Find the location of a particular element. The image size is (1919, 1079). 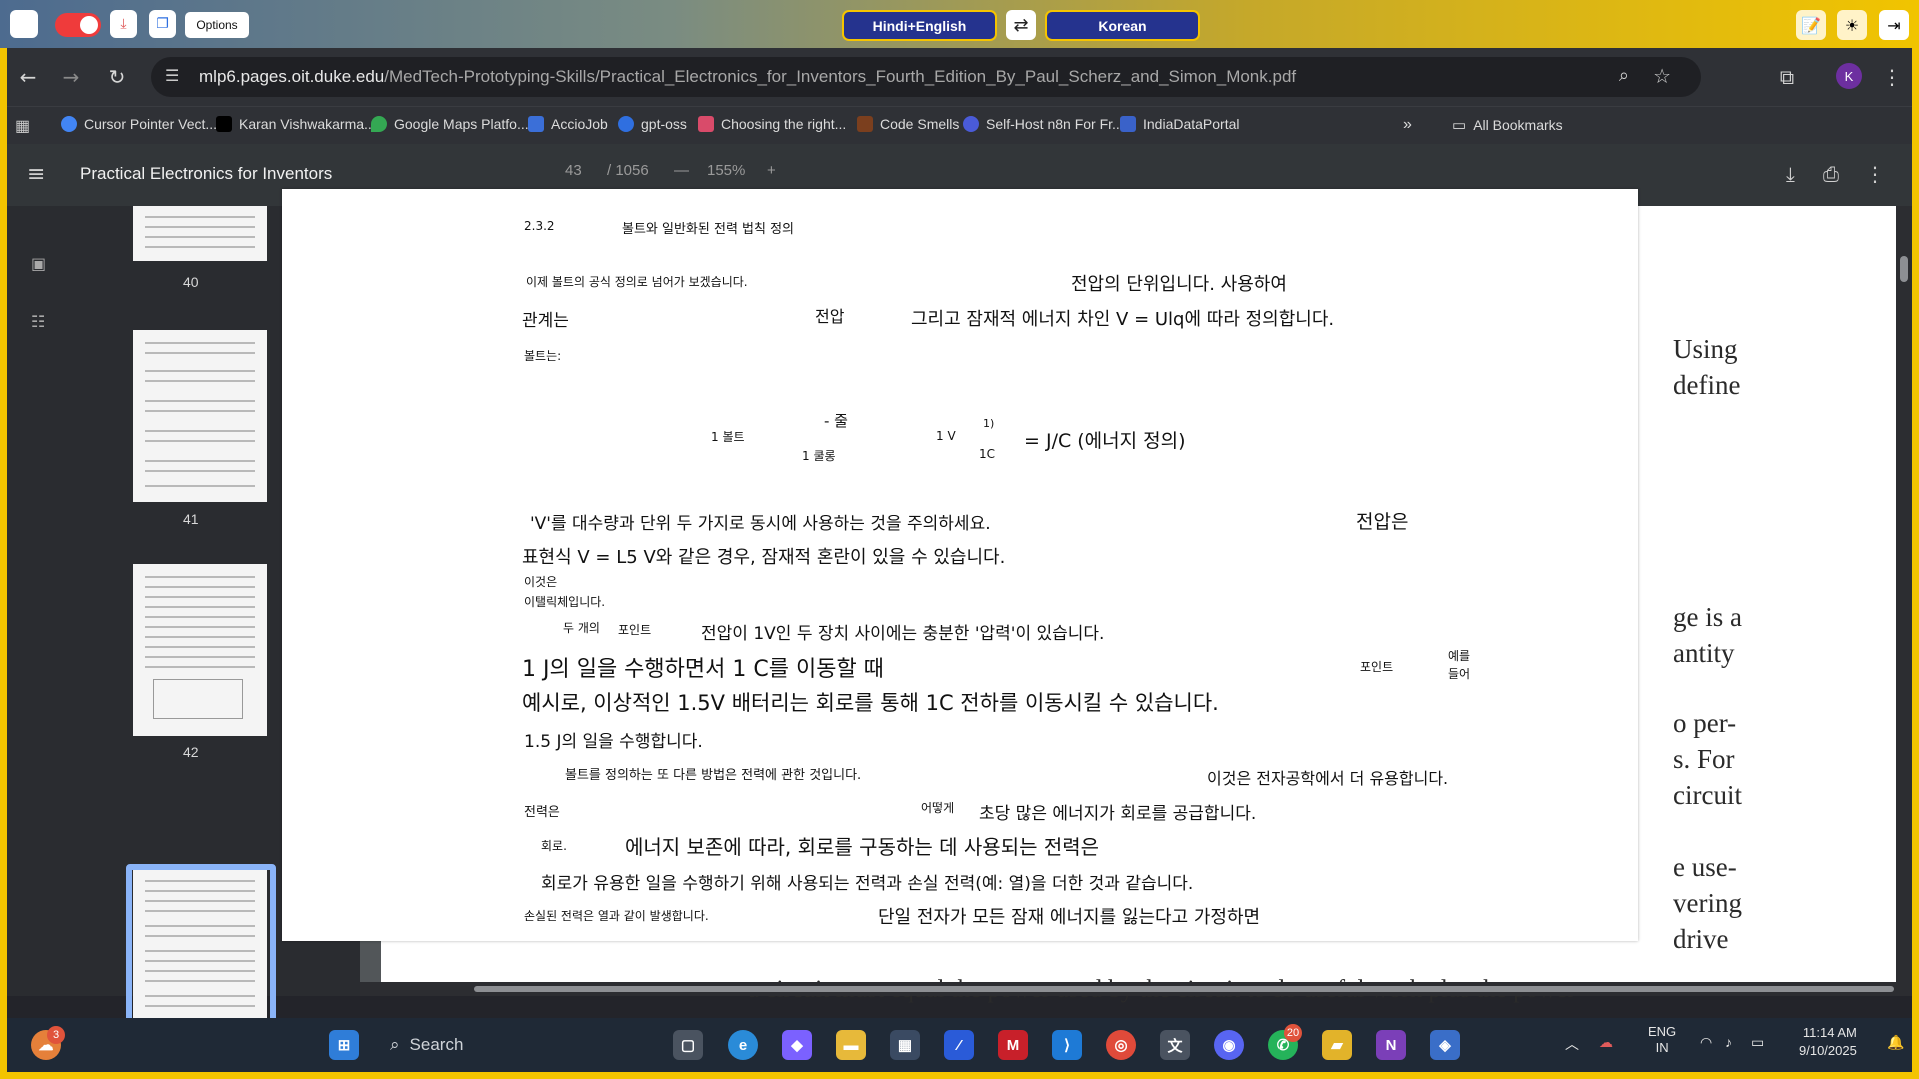

brightness-icon: ☀ is located at coordinates (1852, 25).